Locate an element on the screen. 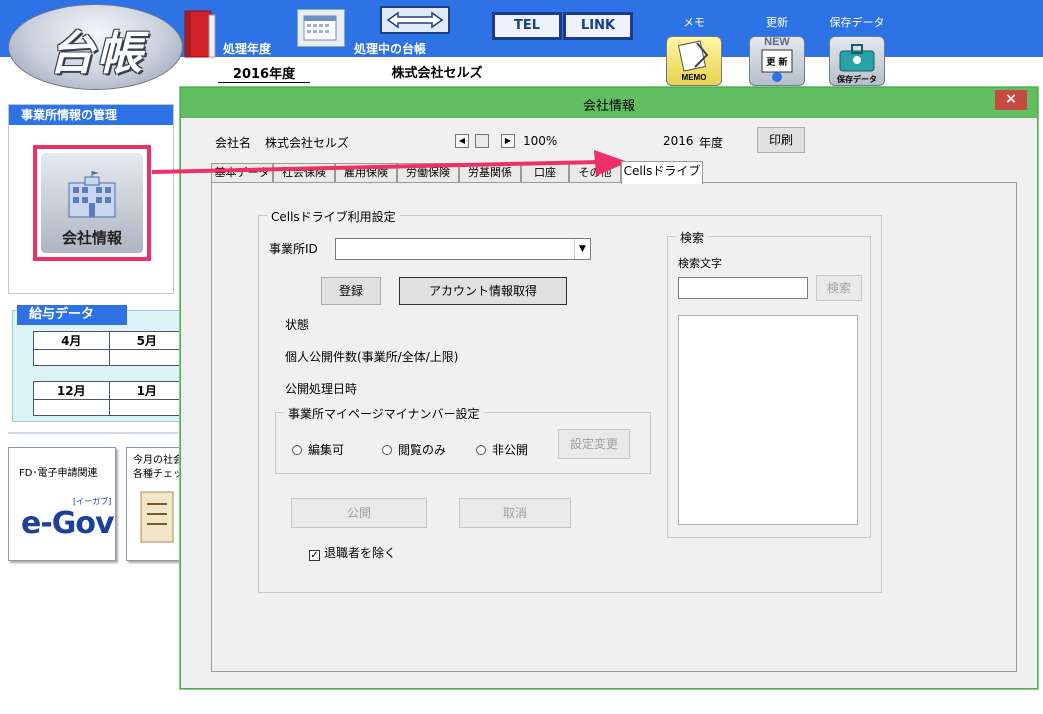 Image resolution: width=1043 pixels, height=714 pixels. radio-private: 非公開 is located at coordinates (502, 449).